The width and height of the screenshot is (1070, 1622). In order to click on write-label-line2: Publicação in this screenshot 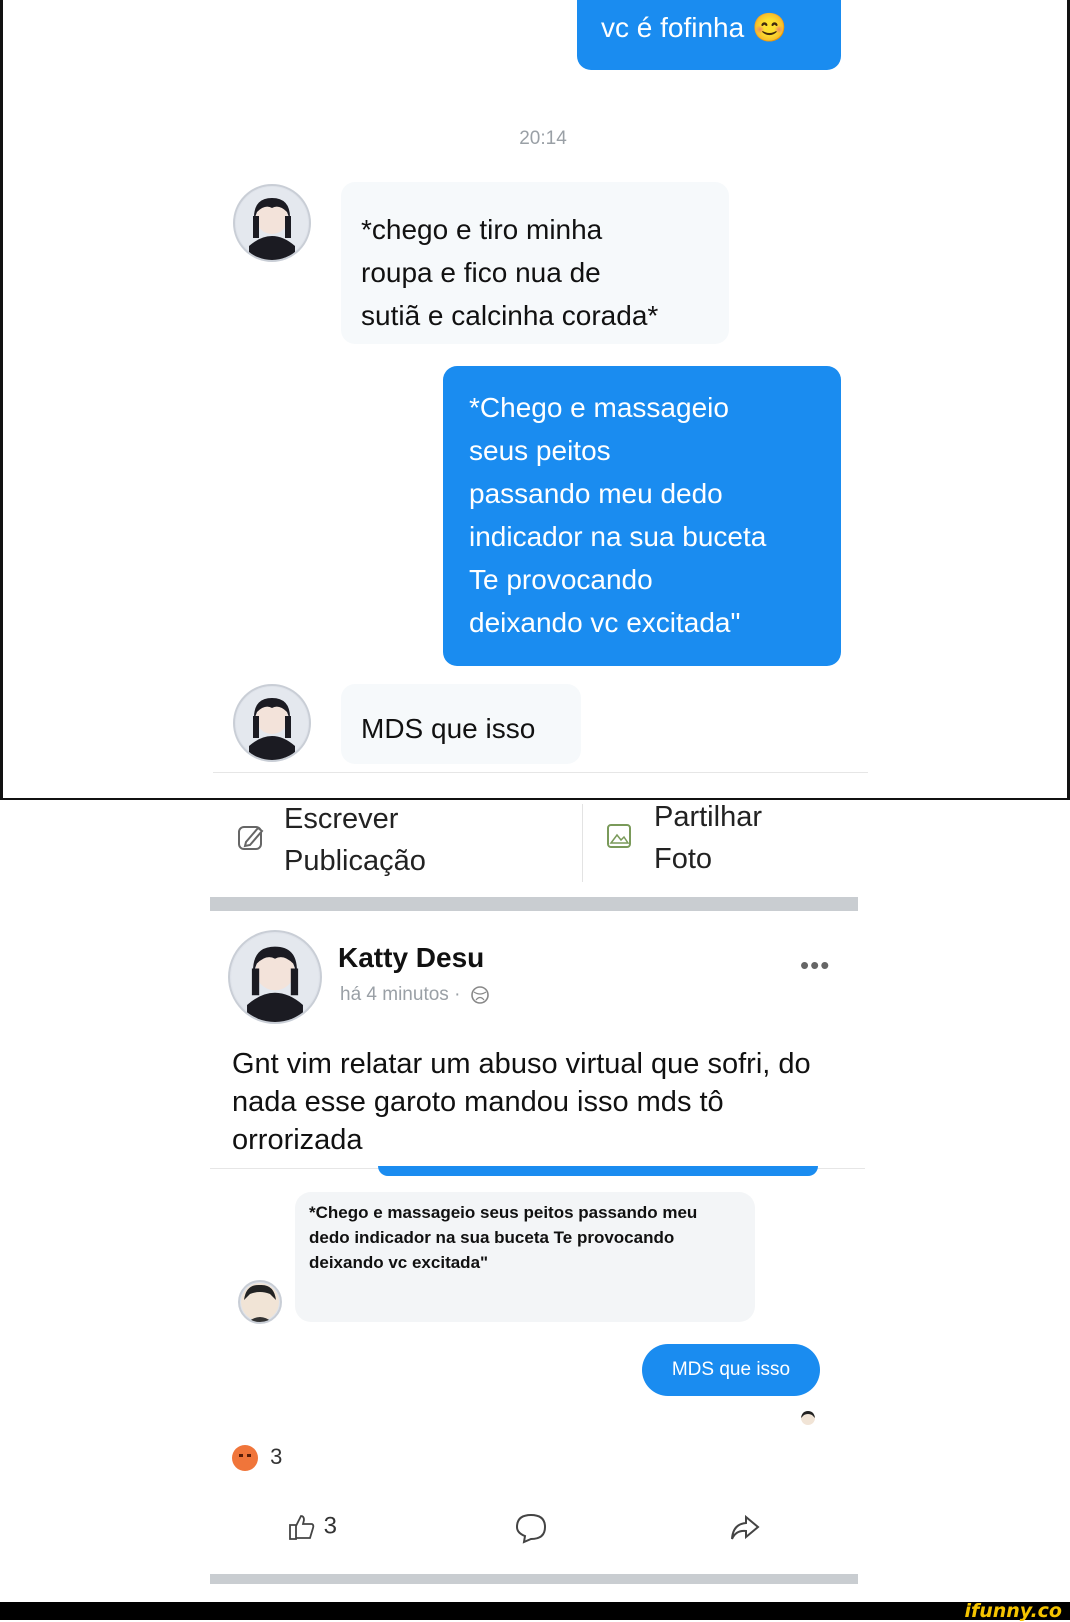, I will do `click(355, 861)`.